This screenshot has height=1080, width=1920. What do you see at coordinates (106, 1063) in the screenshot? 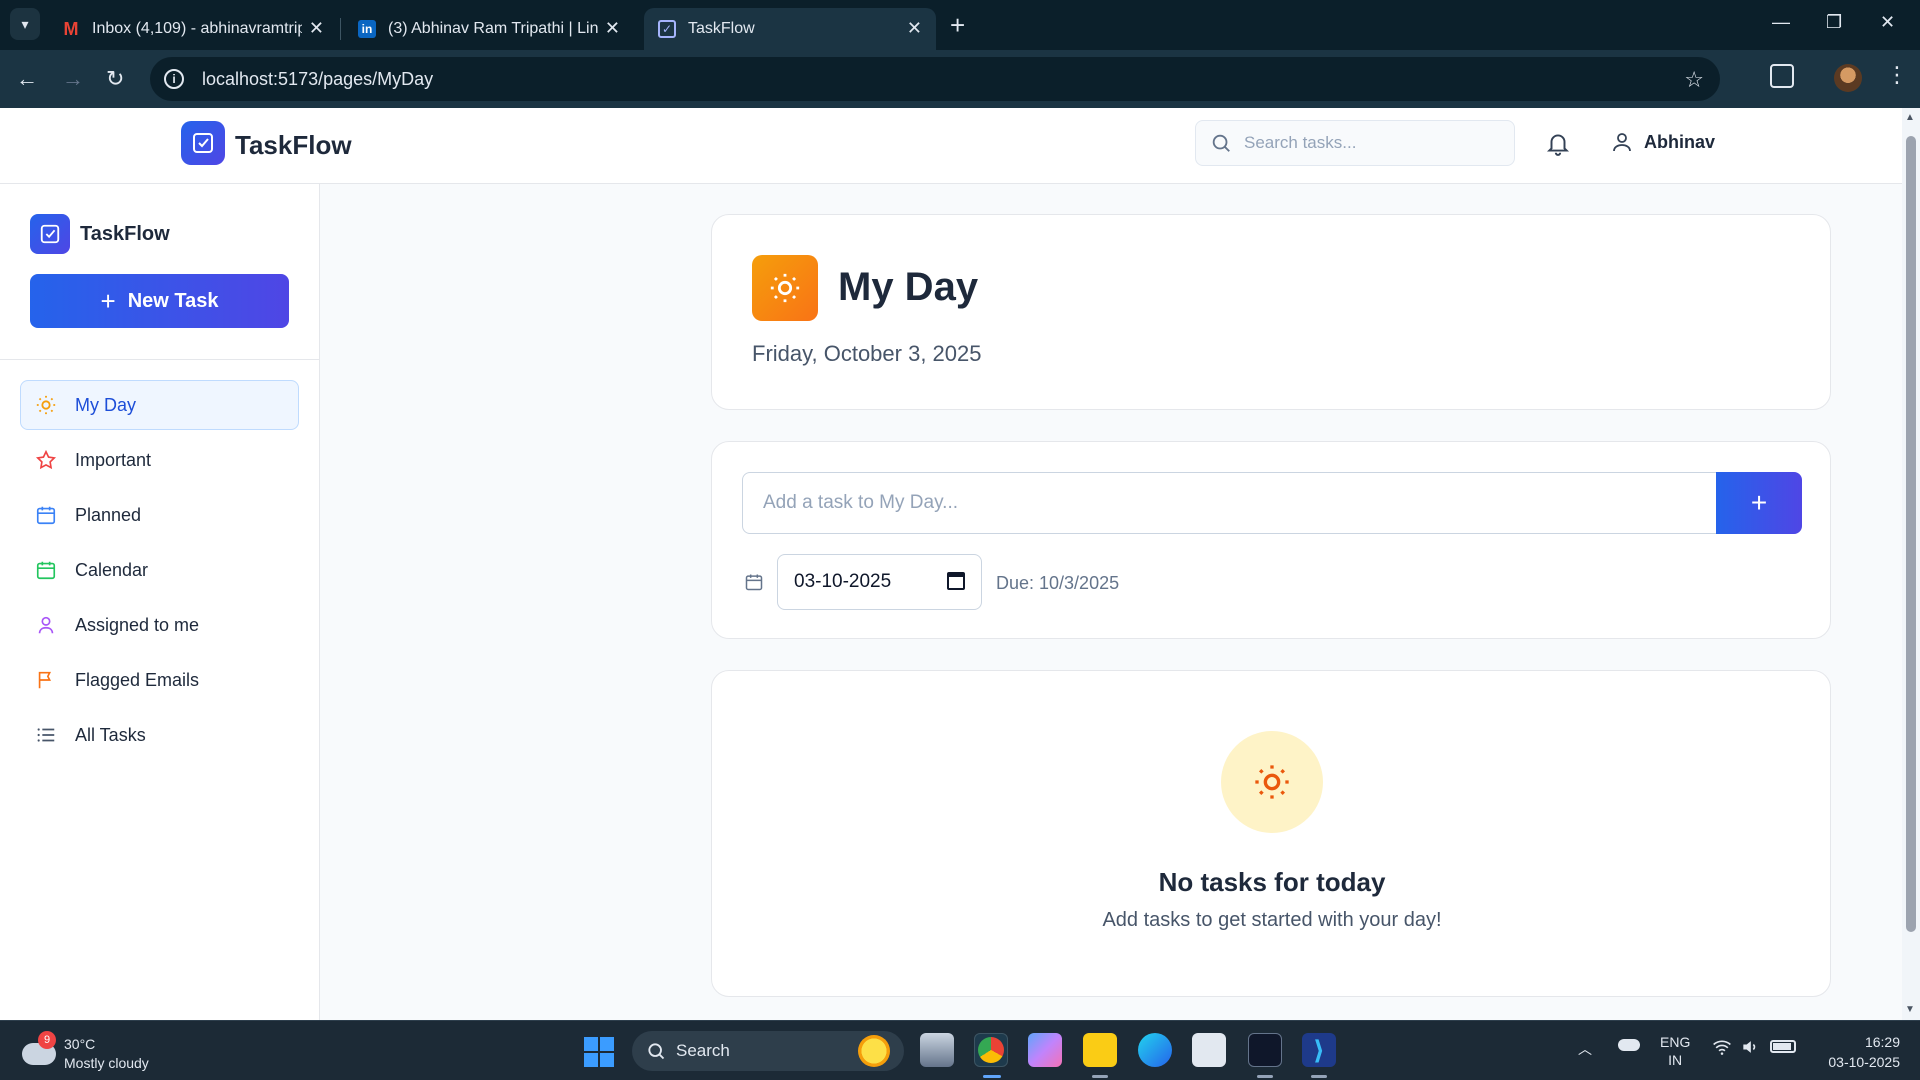
I see `weather-desc: Mostly cloudy` at bounding box center [106, 1063].